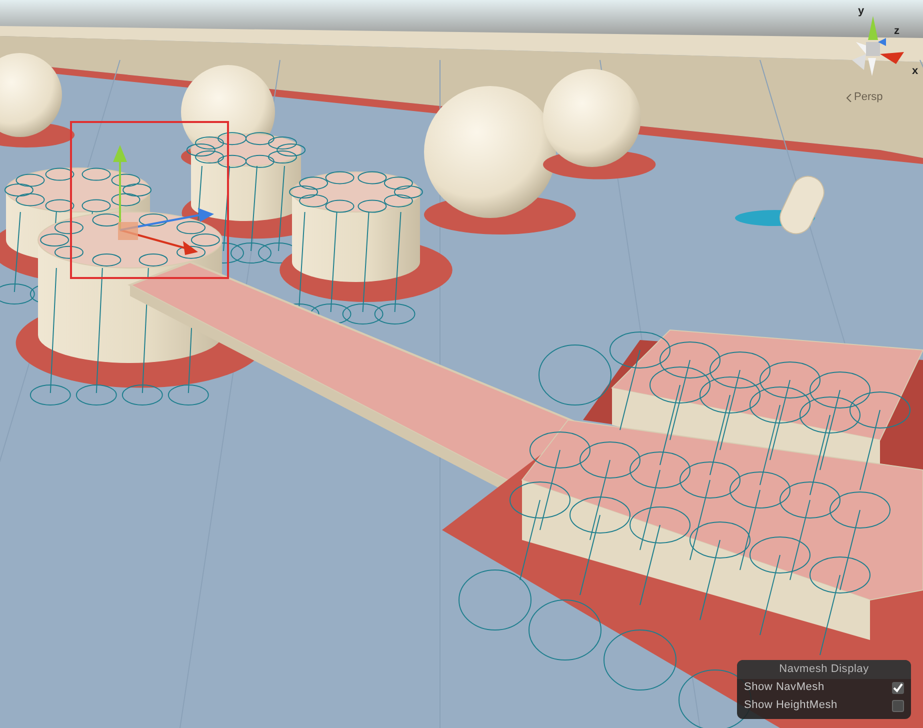 The width and height of the screenshot is (923, 728). What do you see at coordinates (784, 688) in the screenshot?
I see `option-label: Show NavMesh` at bounding box center [784, 688].